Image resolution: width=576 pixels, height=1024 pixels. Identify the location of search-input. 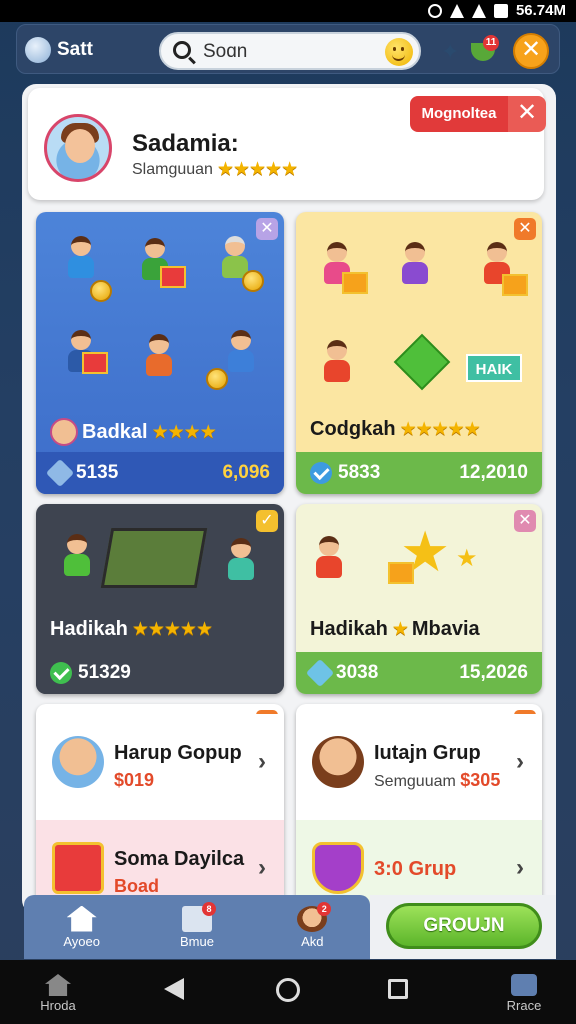
(288, 52).